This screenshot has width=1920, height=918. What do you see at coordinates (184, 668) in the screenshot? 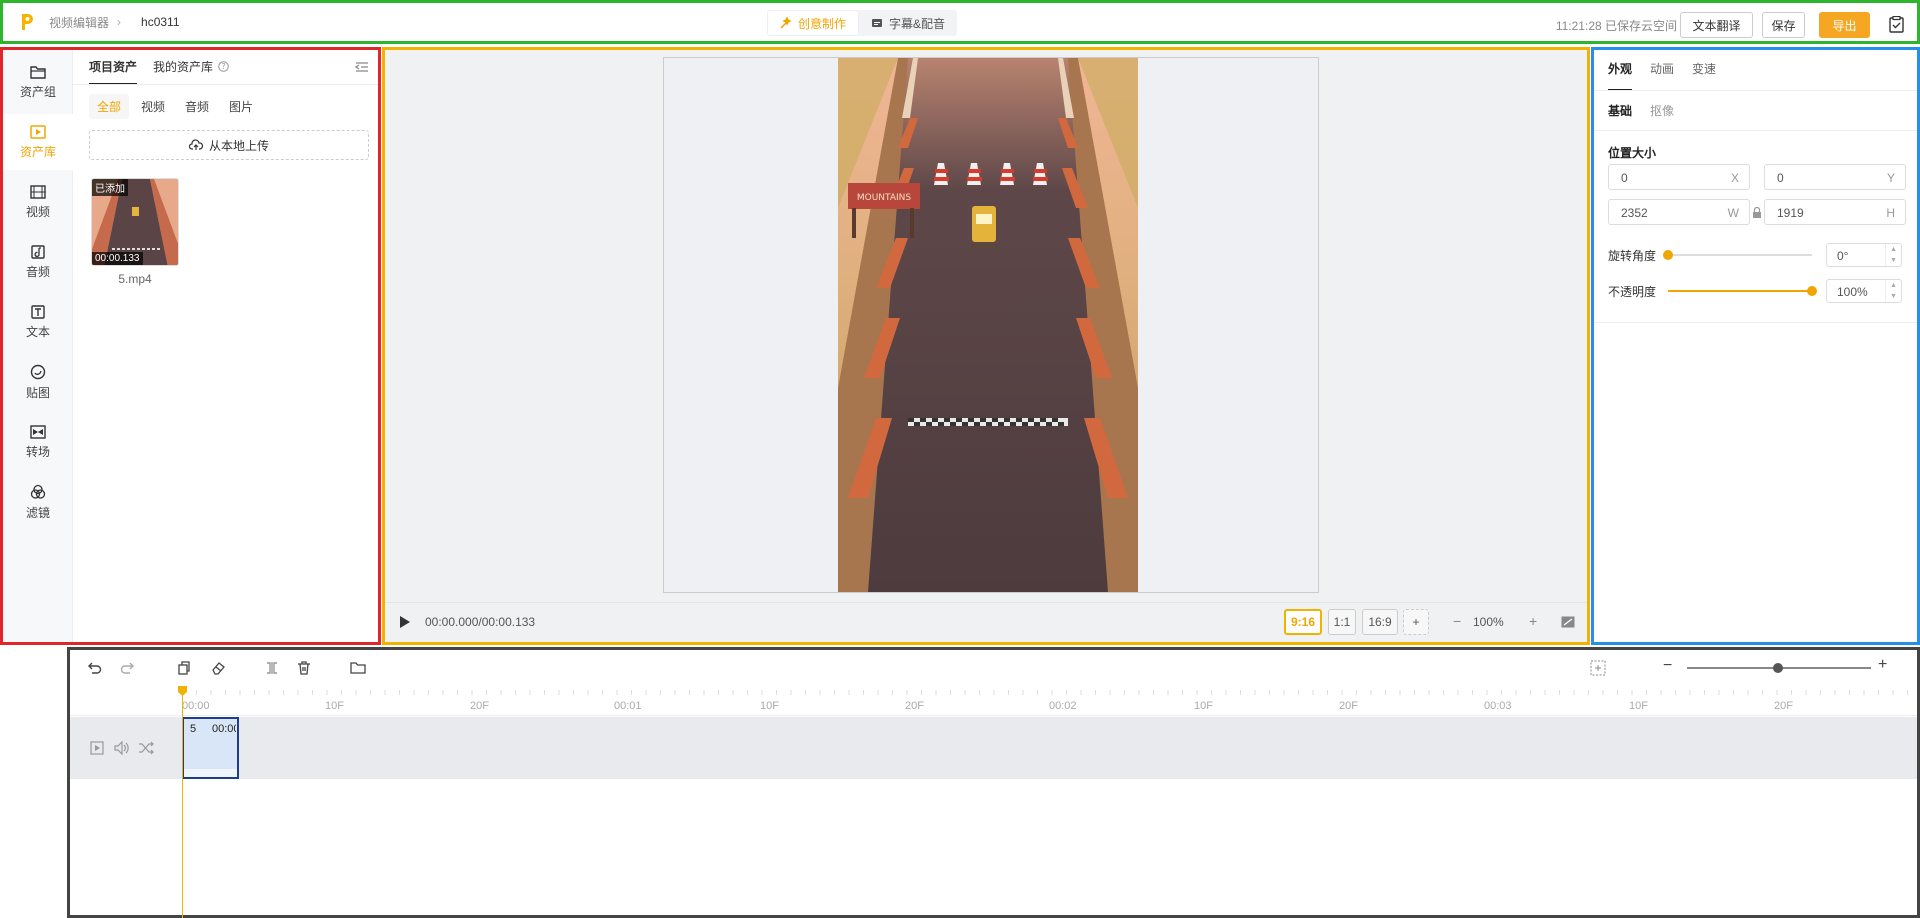
I see `copy-icon` at bounding box center [184, 668].